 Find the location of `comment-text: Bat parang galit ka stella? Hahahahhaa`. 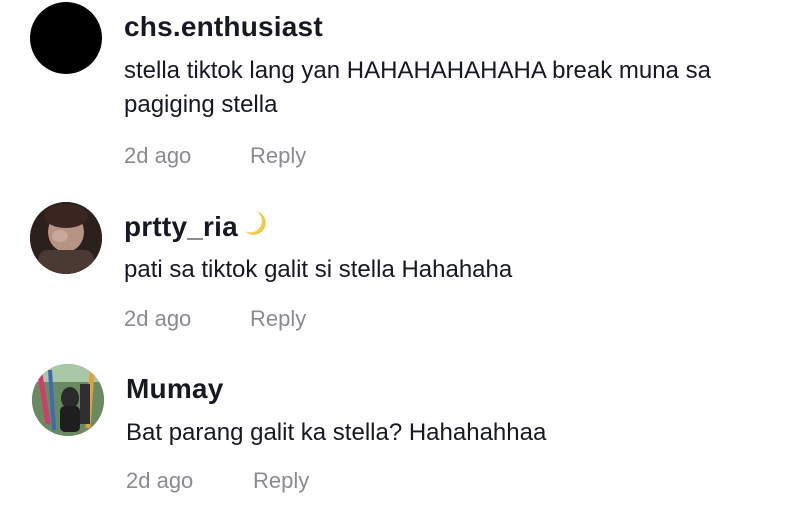

comment-text: Bat parang galit ka stella? Hahahahhaa is located at coordinates (336, 432).